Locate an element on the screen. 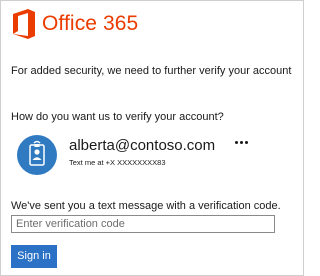  office-logo: Office 365 is located at coordinates (74, 24).